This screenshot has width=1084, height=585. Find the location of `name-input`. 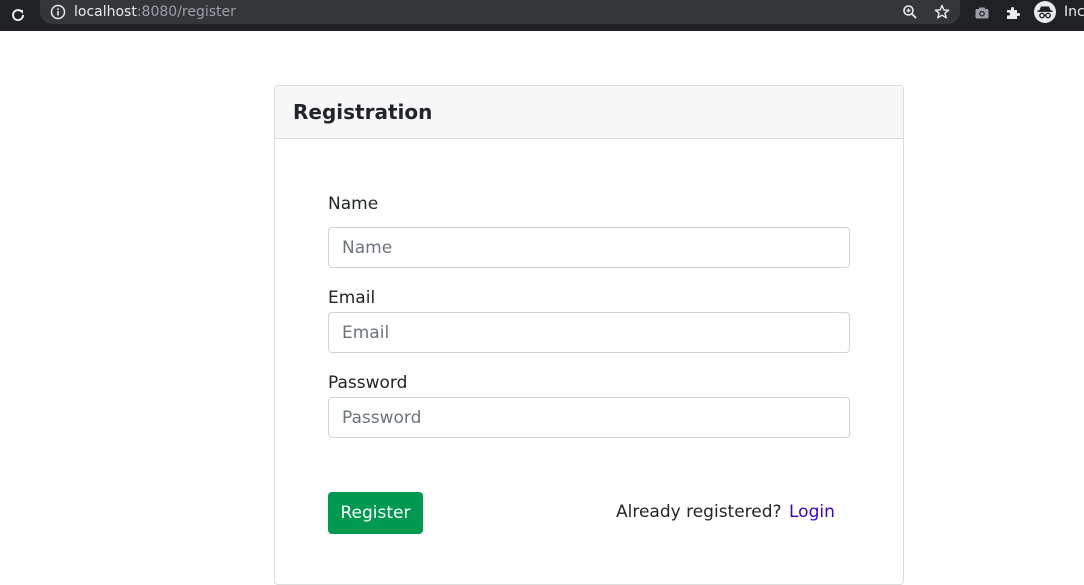

name-input is located at coordinates (589, 247).